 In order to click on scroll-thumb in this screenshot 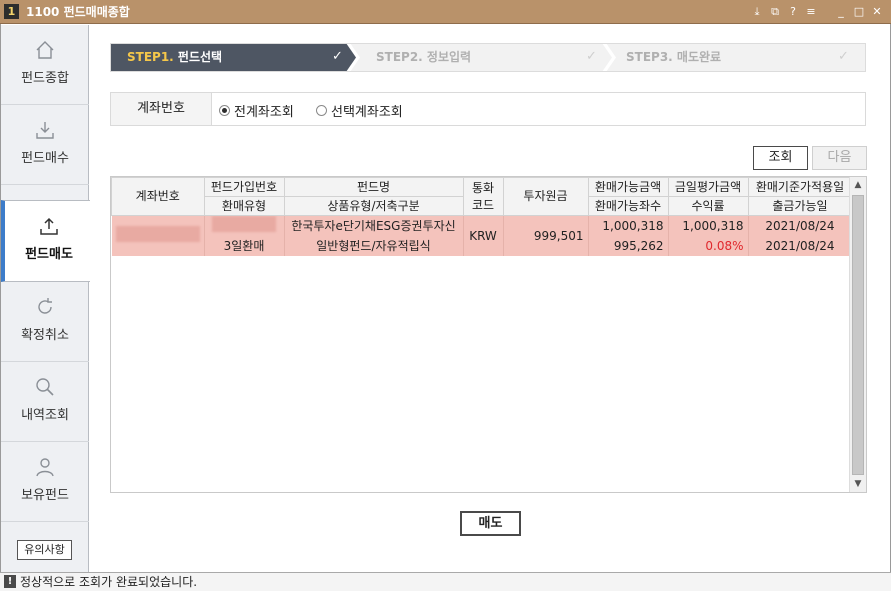, I will do `click(858, 335)`.